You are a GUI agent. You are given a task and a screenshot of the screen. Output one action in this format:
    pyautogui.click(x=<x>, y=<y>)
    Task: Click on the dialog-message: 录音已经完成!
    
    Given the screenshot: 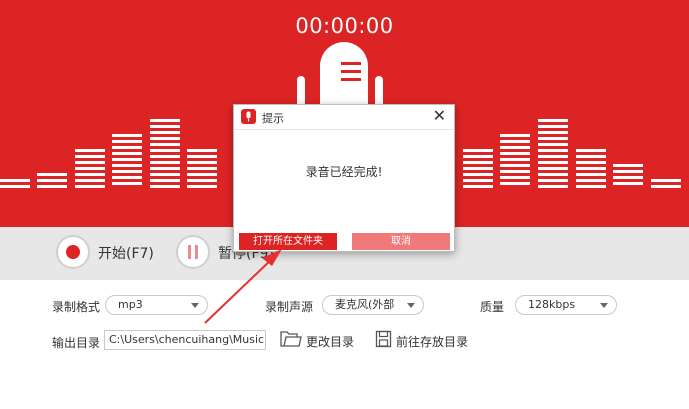 What is the action you would take?
    pyautogui.click(x=344, y=172)
    